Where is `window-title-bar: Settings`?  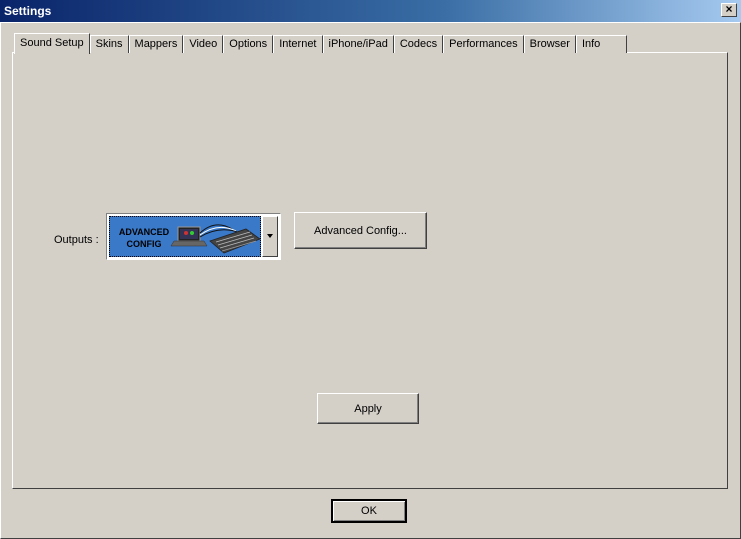 window-title-bar: Settings is located at coordinates (370, 11).